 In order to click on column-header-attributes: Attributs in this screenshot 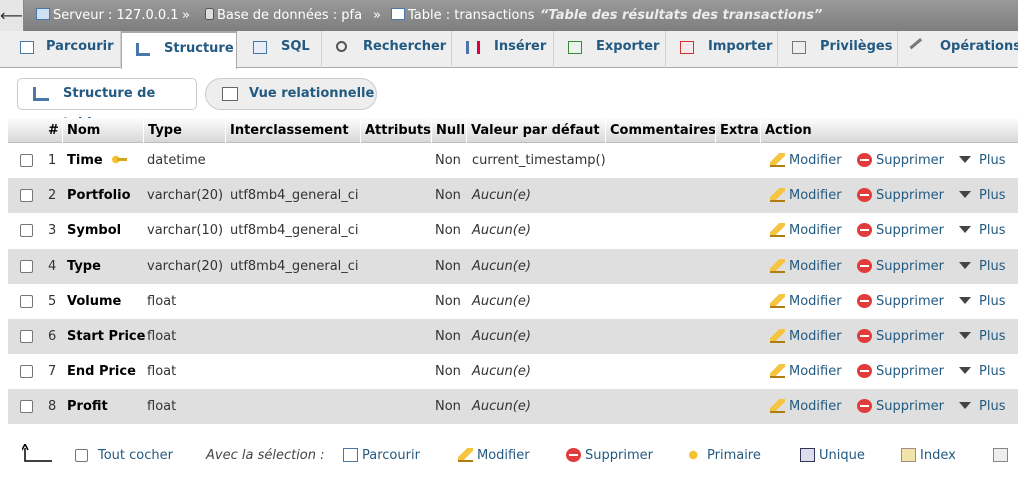, I will do `click(398, 130)`.